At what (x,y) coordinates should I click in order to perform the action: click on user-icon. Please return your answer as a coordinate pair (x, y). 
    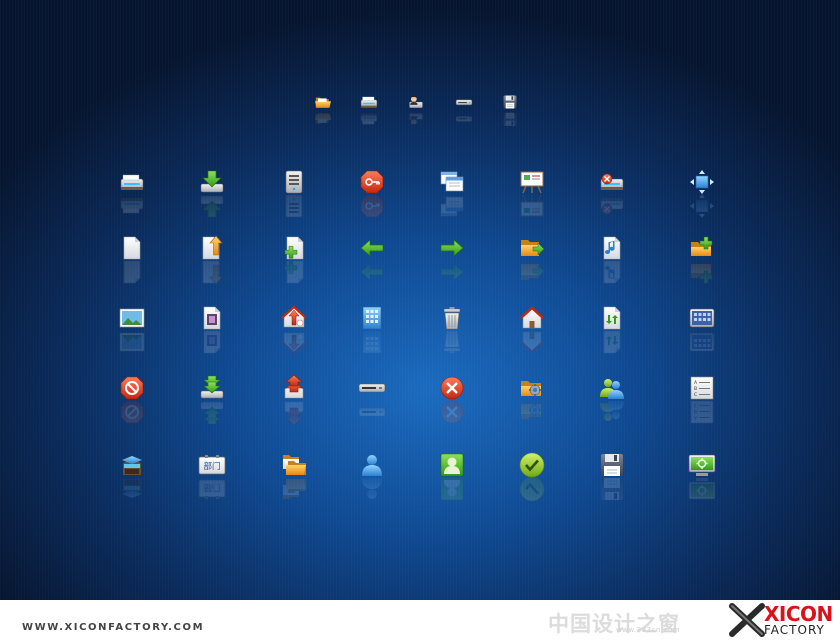
    Looking at the image, I should click on (372, 477).